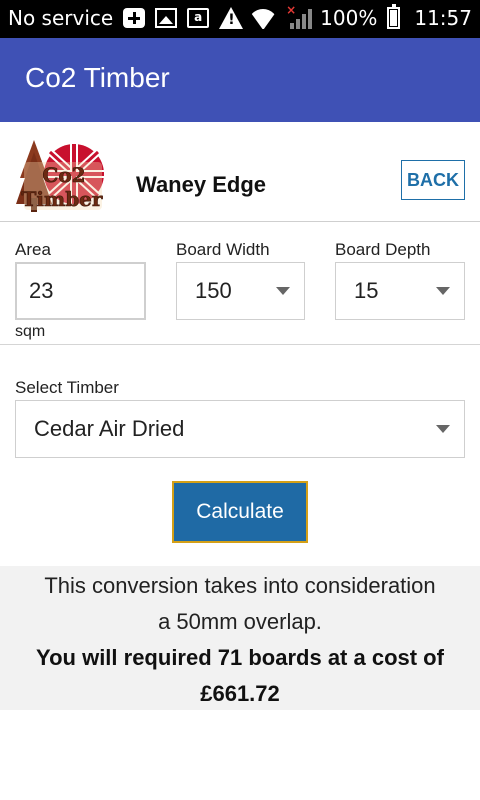 The height and width of the screenshot is (800, 480). What do you see at coordinates (63, 175) in the screenshot?
I see `svg-text: Co2` at bounding box center [63, 175].